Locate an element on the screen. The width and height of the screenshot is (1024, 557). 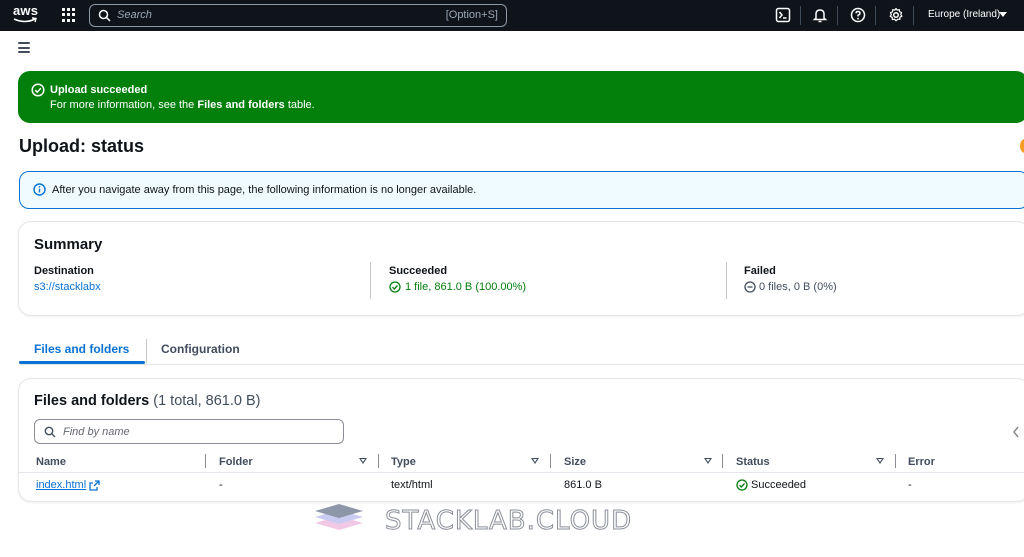
file-name-link: index.html is located at coordinates (68, 485).